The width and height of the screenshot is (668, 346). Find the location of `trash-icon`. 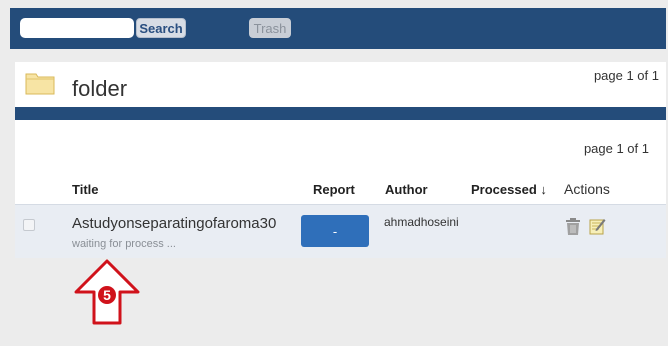

trash-icon is located at coordinates (573, 227).